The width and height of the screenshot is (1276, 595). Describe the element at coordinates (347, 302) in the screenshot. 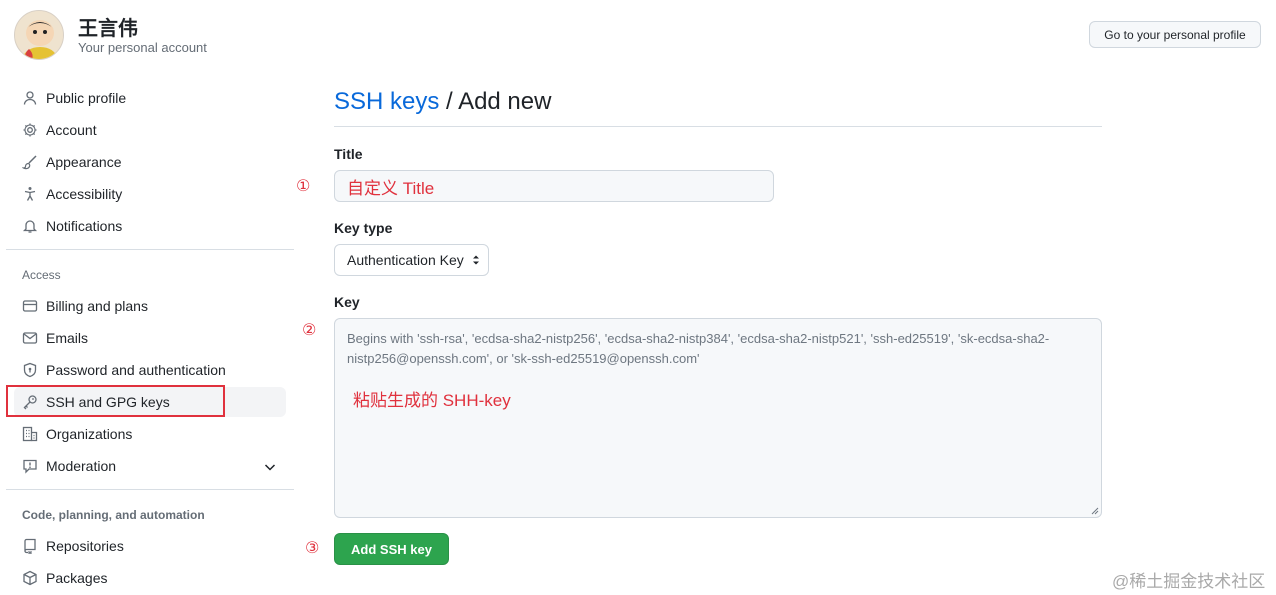

I see `key-label: Key` at that location.